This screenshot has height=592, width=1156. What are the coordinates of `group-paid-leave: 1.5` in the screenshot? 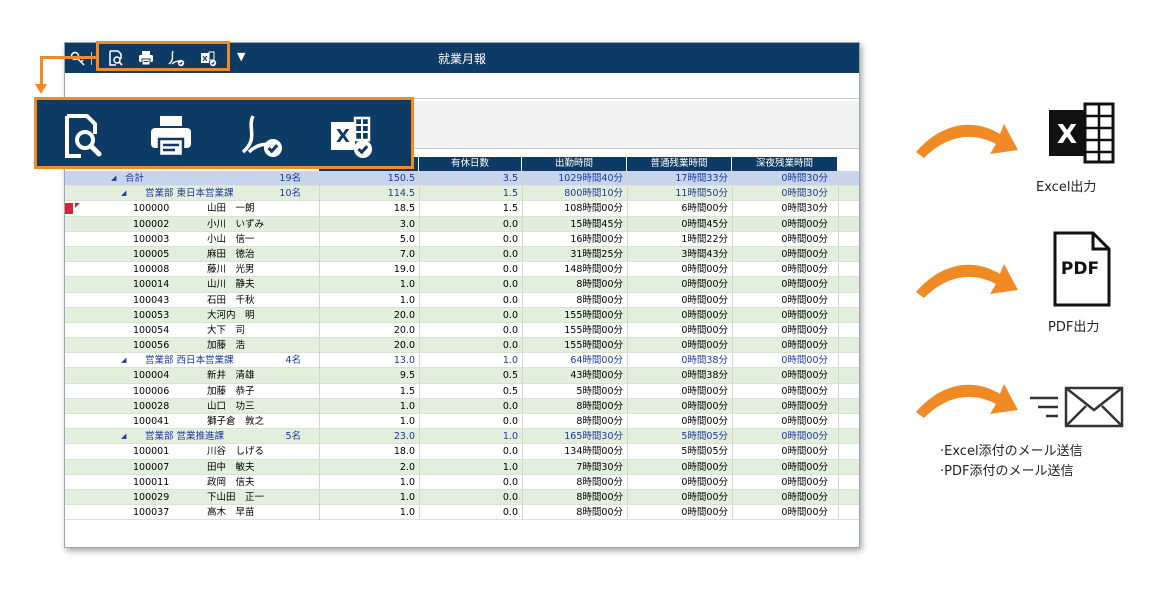 It's located at (510, 194).